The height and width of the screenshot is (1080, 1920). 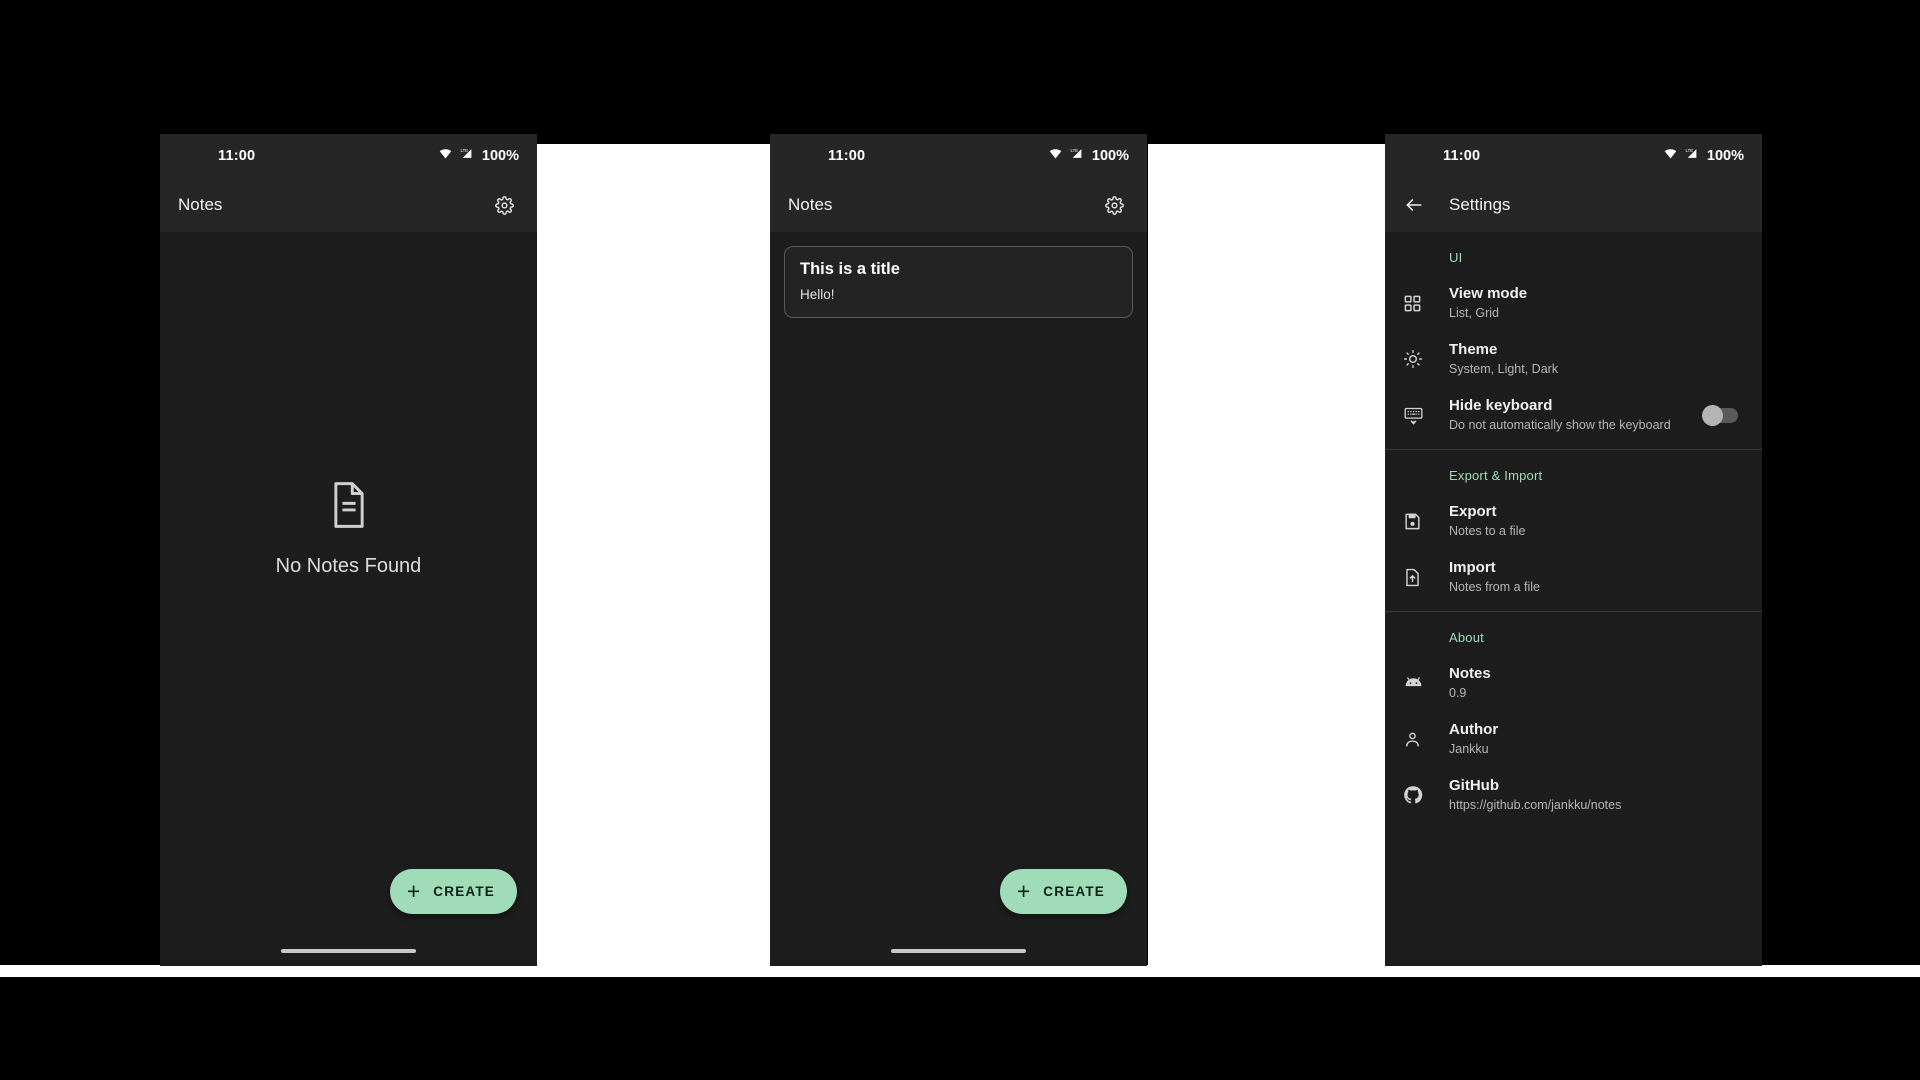 I want to click on pref-text: Export Notes to a file, so click(x=1596, y=521).